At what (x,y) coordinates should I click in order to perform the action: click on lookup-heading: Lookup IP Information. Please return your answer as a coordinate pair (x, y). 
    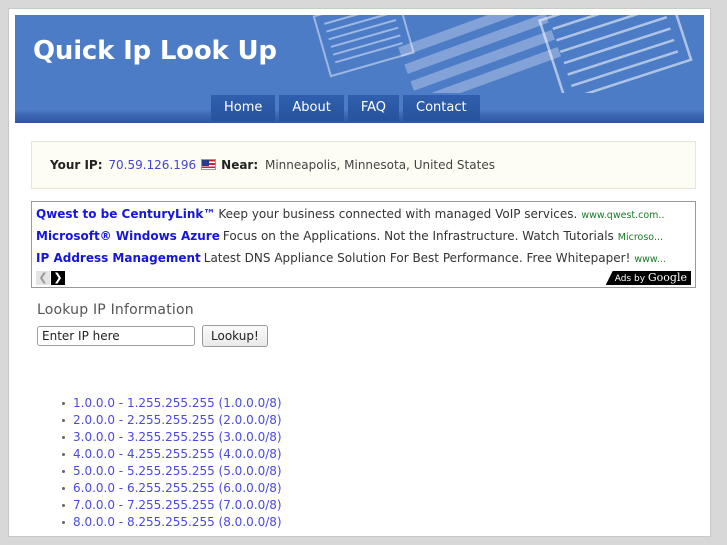
    Looking at the image, I should click on (115, 310).